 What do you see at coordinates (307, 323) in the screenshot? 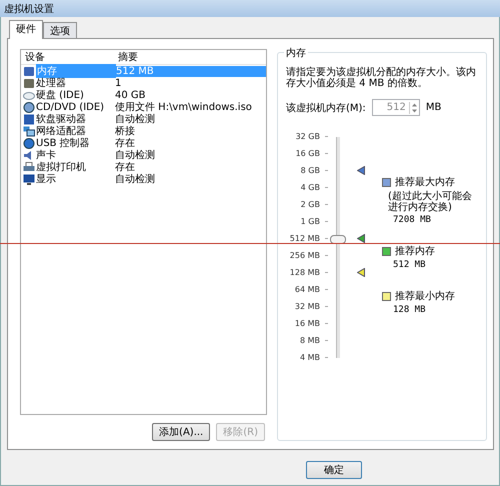
I see `scale-label: 16 MB` at bounding box center [307, 323].